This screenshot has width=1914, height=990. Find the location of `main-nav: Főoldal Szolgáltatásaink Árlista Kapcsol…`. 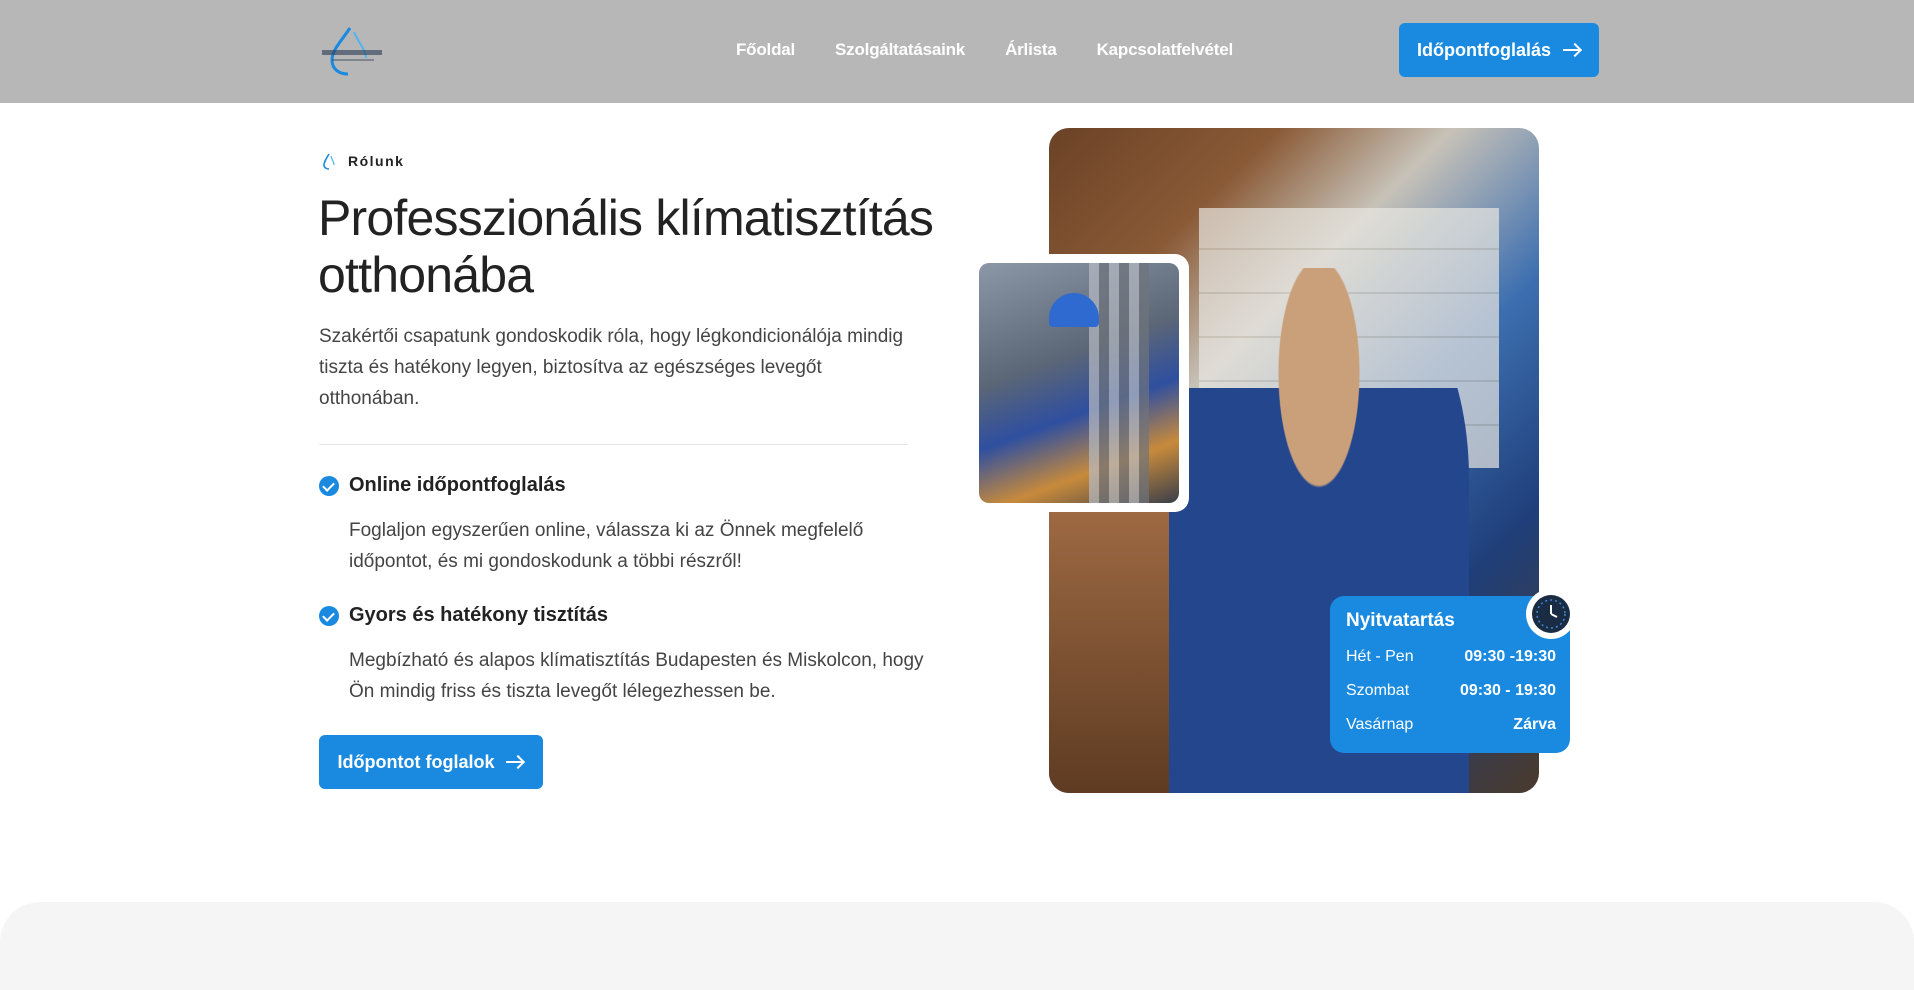

main-nav: Főoldal Szolgáltatásaink Árlista Kapcsol… is located at coordinates (1004, 50).